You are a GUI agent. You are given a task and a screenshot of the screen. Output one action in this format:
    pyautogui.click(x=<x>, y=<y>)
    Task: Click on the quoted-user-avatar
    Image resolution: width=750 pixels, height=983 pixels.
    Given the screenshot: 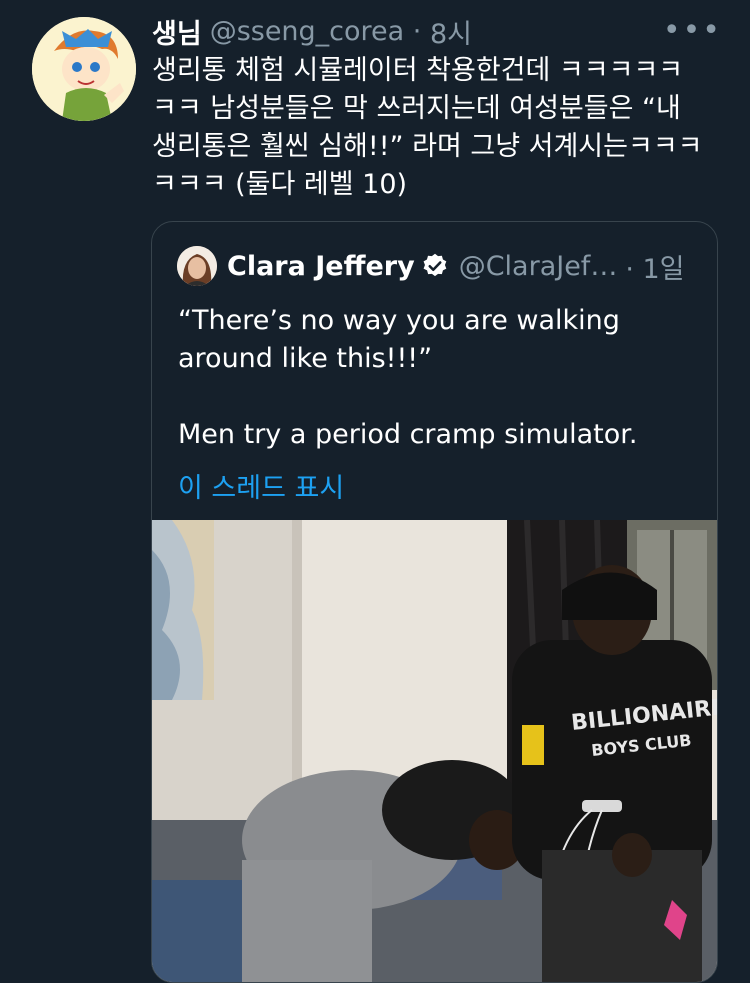 What is the action you would take?
    pyautogui.click(x=197, y=266)
    